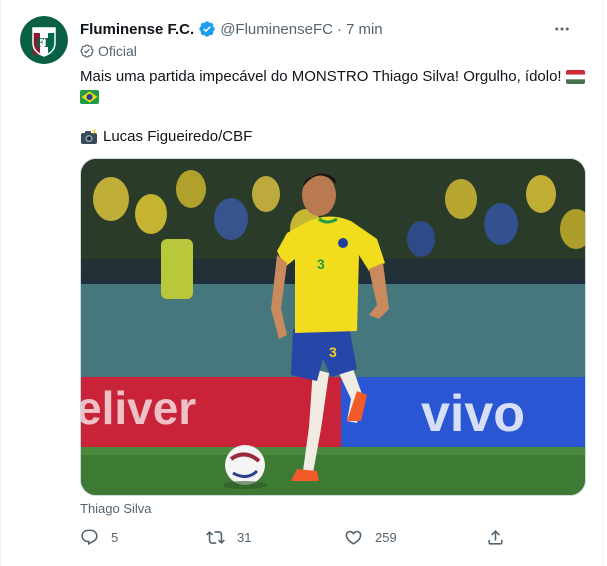 The height and width of the screenshot is (566, 607). I want to click on tweet-header: Fluminense F.C. @FluminenseFC · 7 min, so click(331, 29).